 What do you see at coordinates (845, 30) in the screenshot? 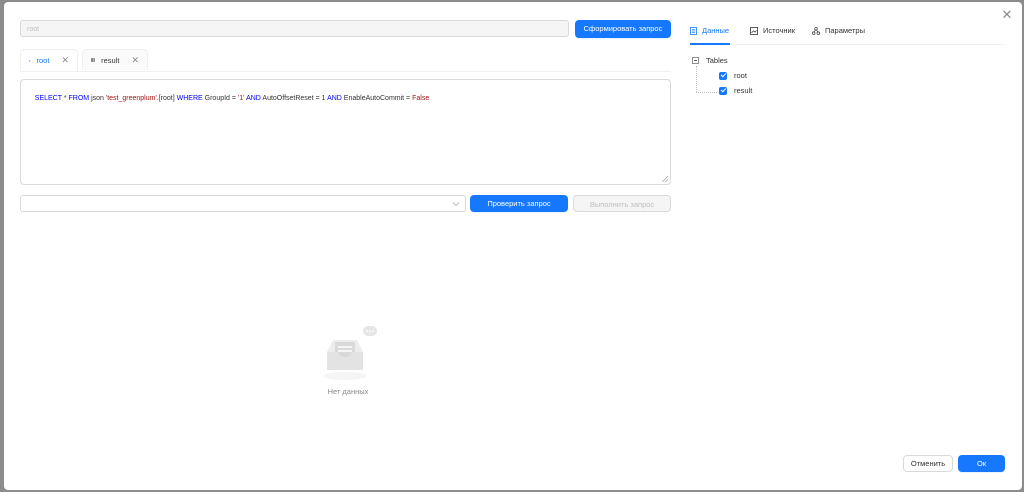
I see `tab-parameters-label: Параметры` at bounding box center [845, 30].